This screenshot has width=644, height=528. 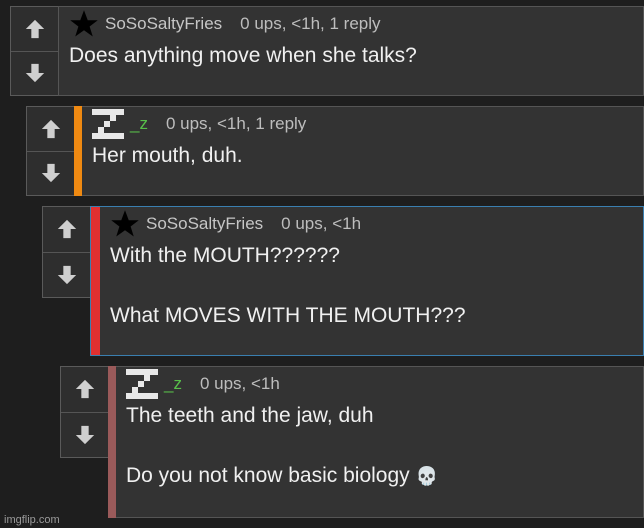 What do you see at coordinates (379, 384) in the screenshot?
I see `comment-header: _z 0 ups, <1h` at bounding box center [379, 384].